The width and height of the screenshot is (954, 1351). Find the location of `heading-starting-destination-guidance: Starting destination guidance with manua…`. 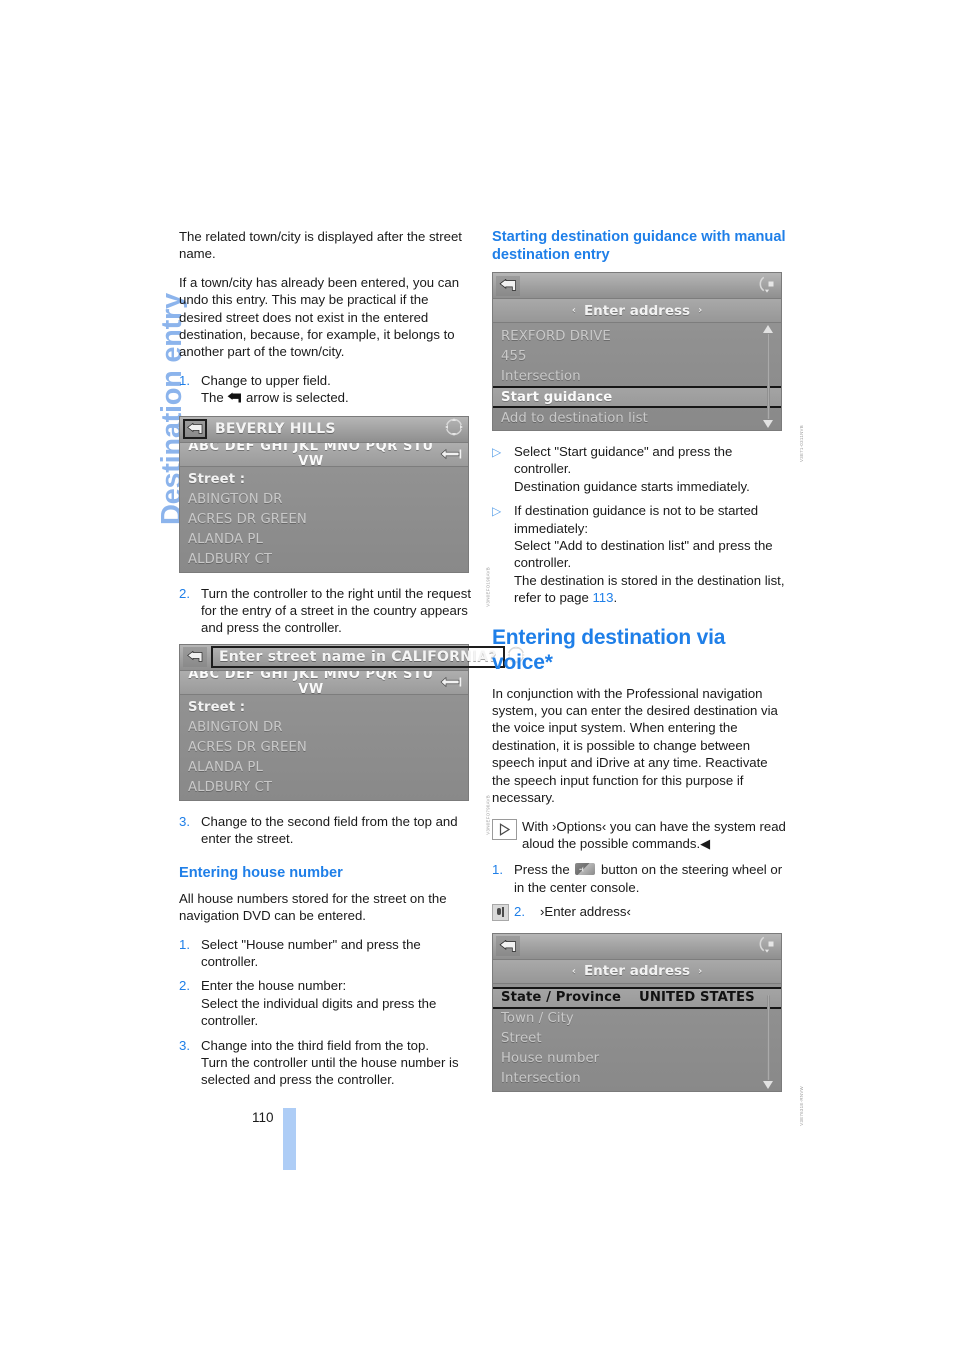

heading-starting-destination-guidance: Starting destination guidance with manua… is located at coordinates (639, 246).